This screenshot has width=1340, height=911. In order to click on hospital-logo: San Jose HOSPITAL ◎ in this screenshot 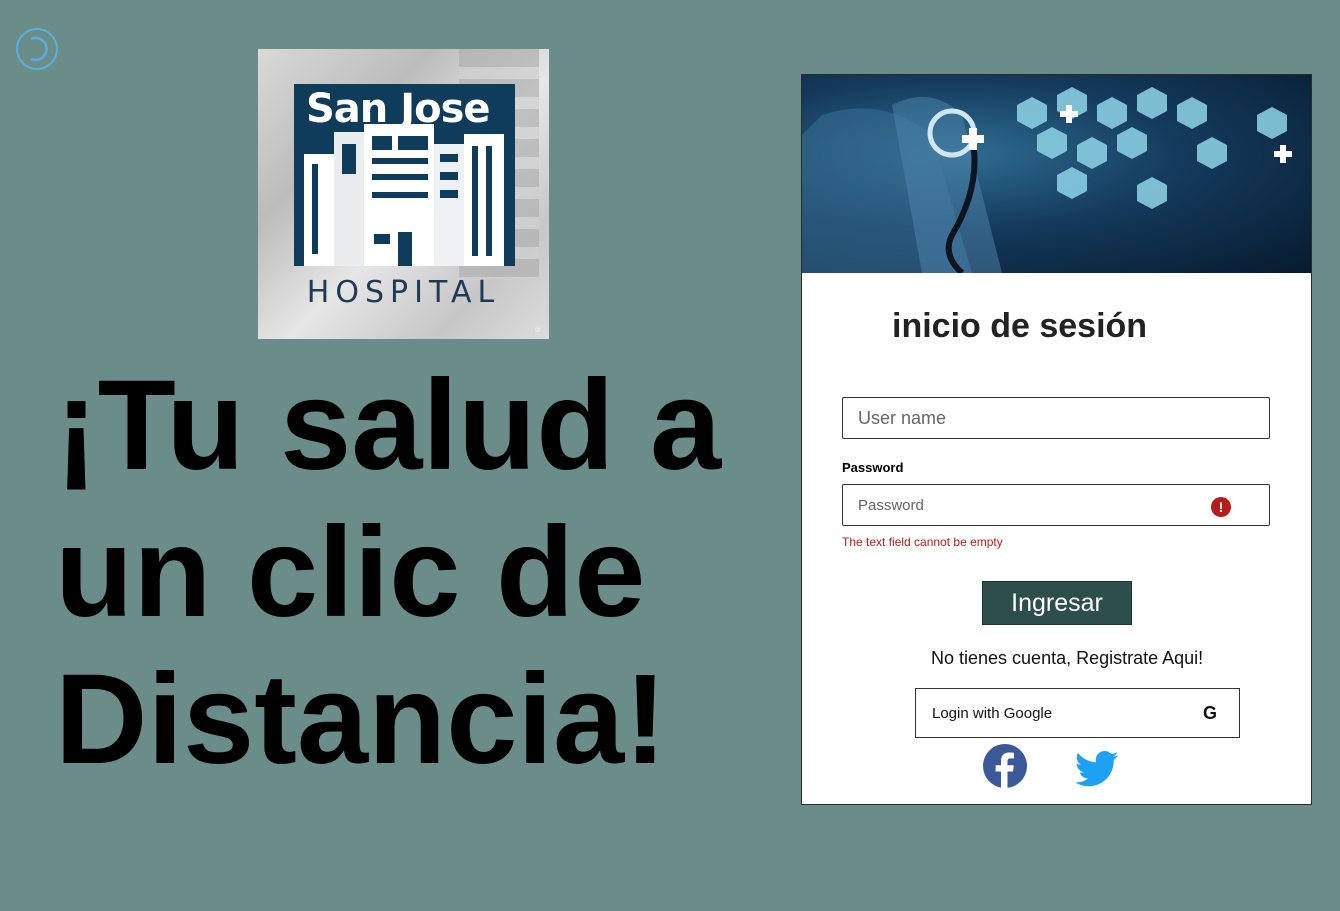, I will do `click(403, 194)`.